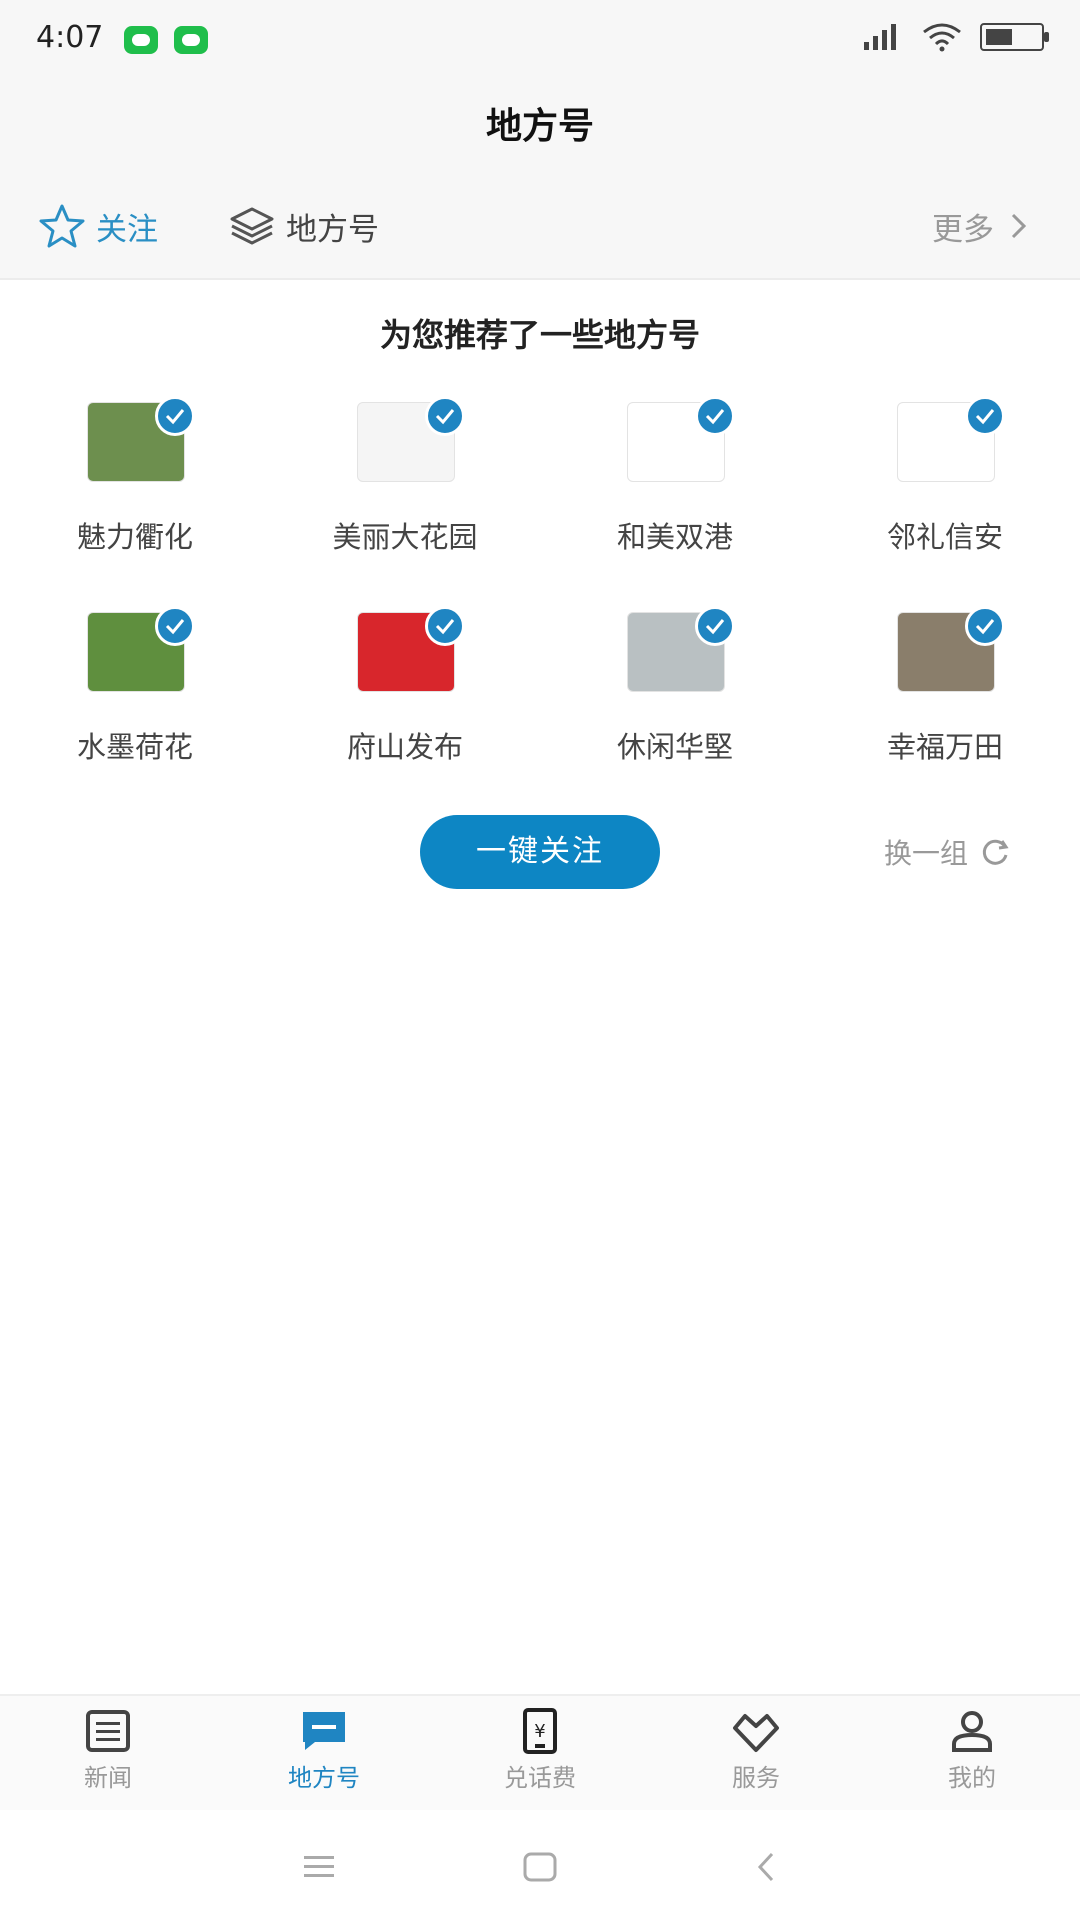  I want to click on recommend-item: 休闲华堅, so click(675, 683).